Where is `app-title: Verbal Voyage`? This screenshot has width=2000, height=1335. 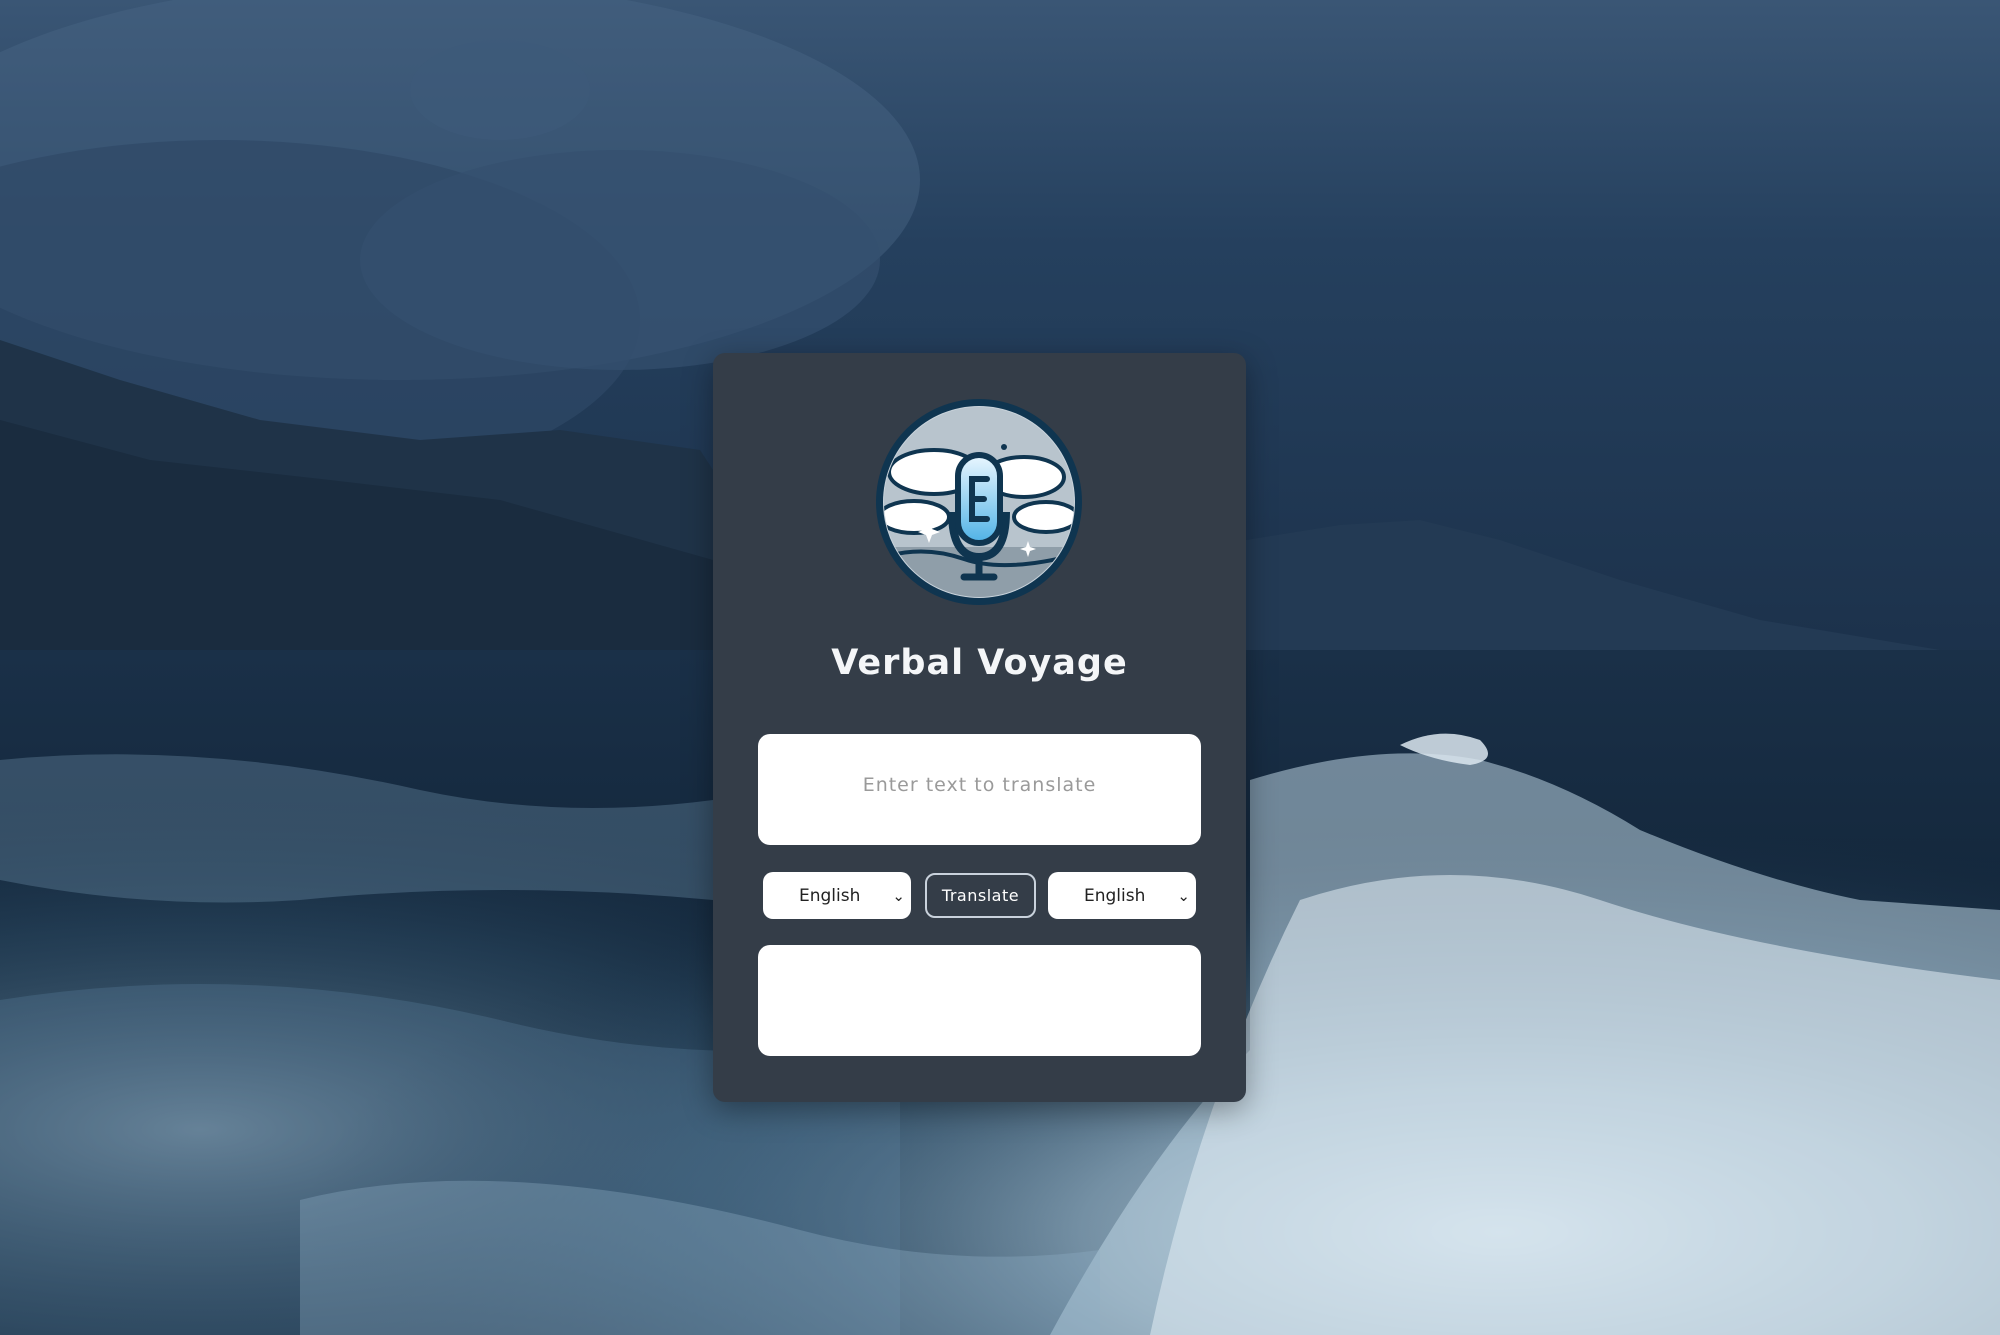
app-title: Verbal Voyage is located at coordinates (979, 663).